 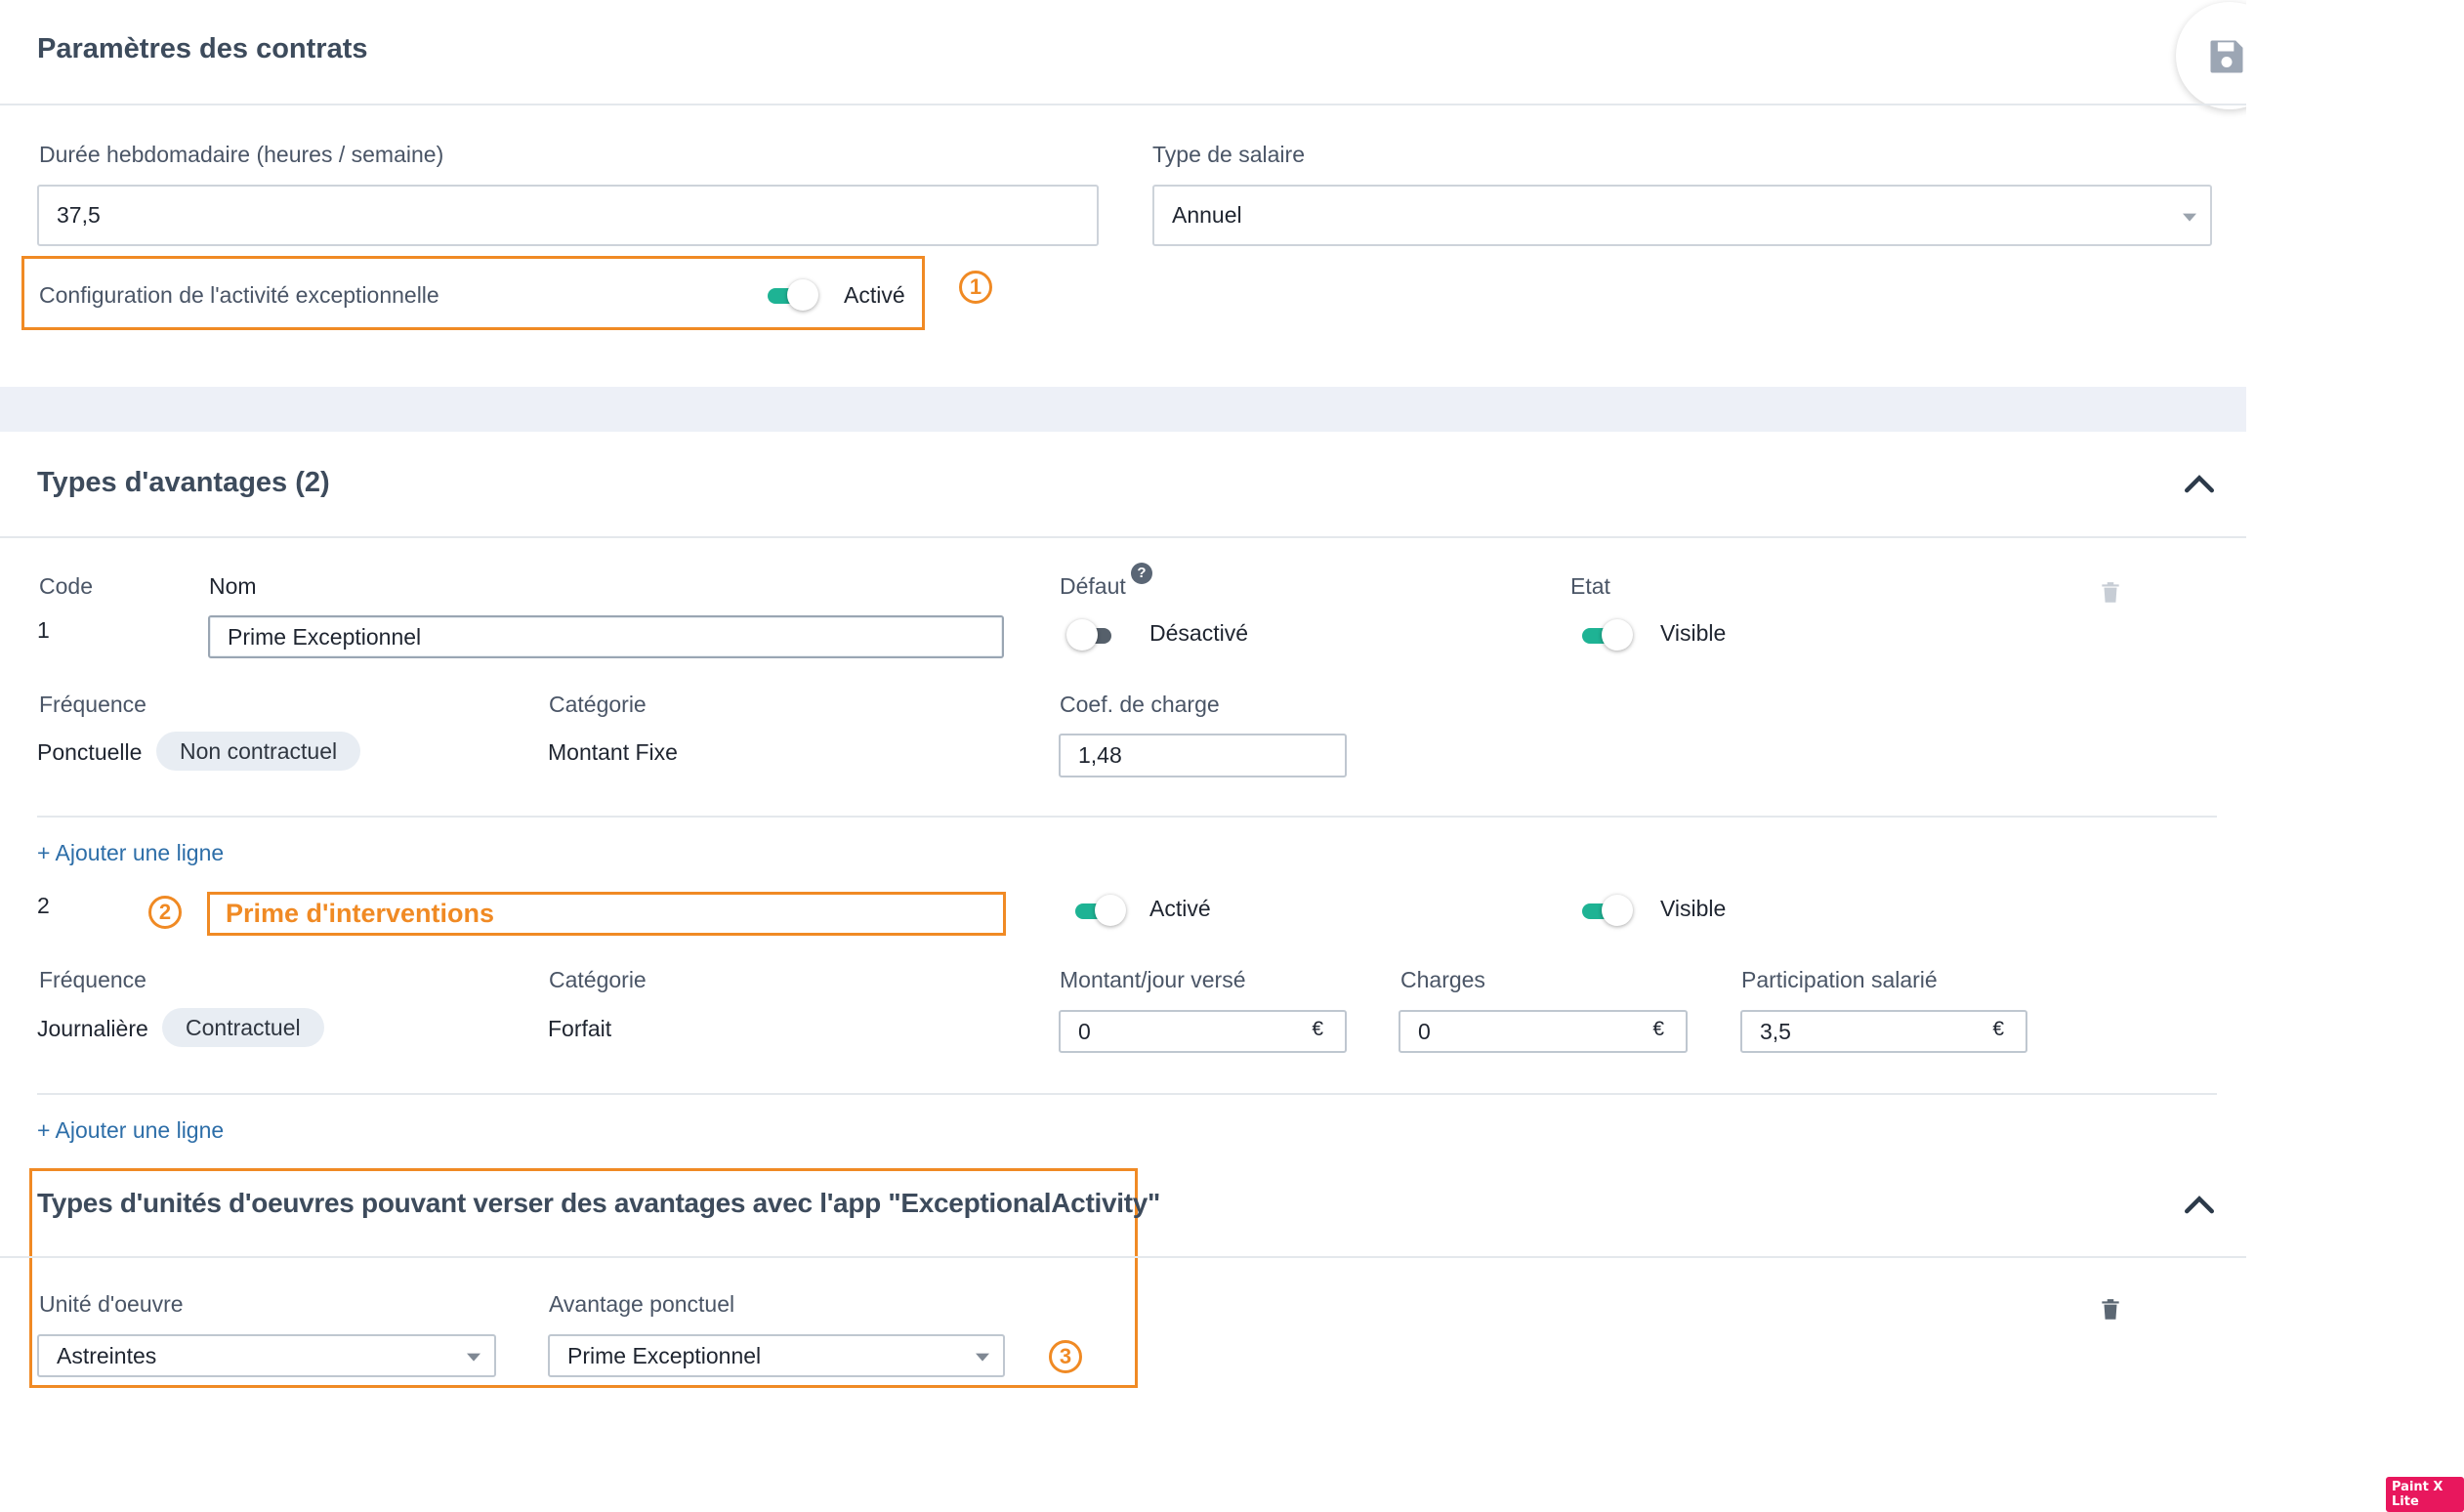 What do you see at coordinates (1203, 755) in the screenshot?
I see `row1-coef-input: 1,48` at bounding box center [1203, 755].